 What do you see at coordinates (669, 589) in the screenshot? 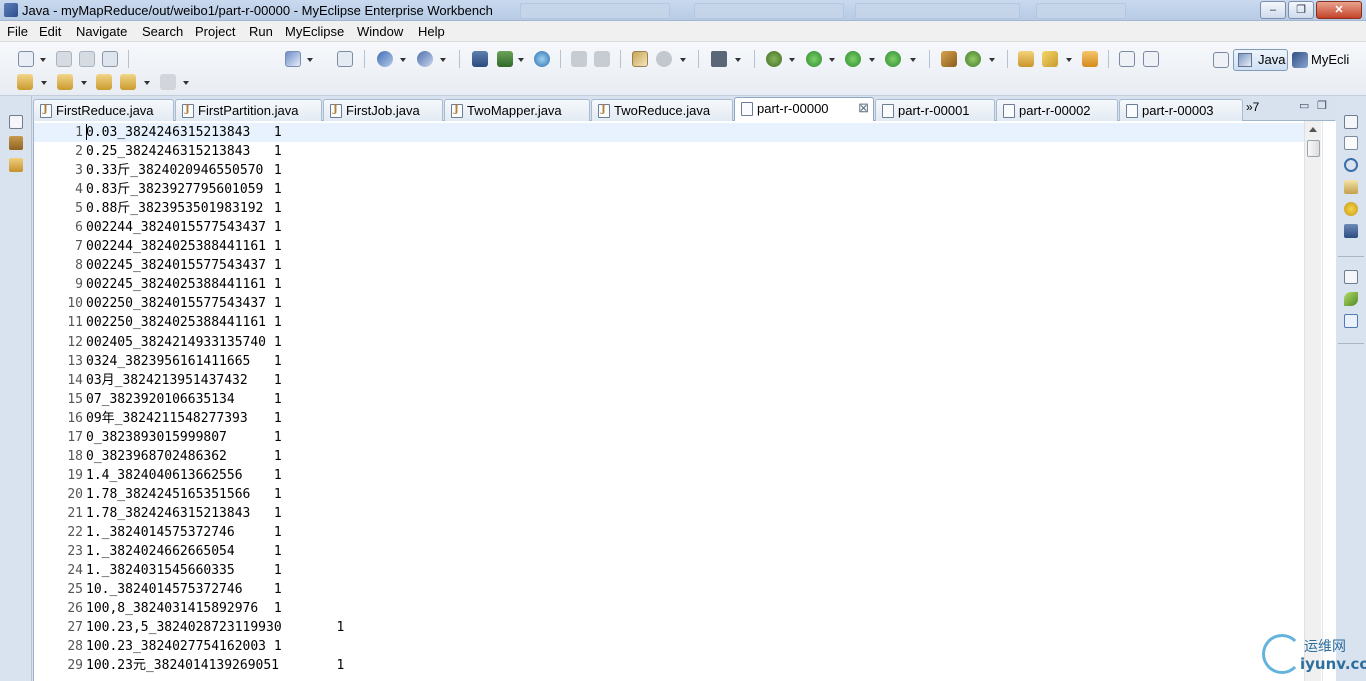
I see `editor-line: 25 10._3824014575372746 1` at bounding box center [669, 589].